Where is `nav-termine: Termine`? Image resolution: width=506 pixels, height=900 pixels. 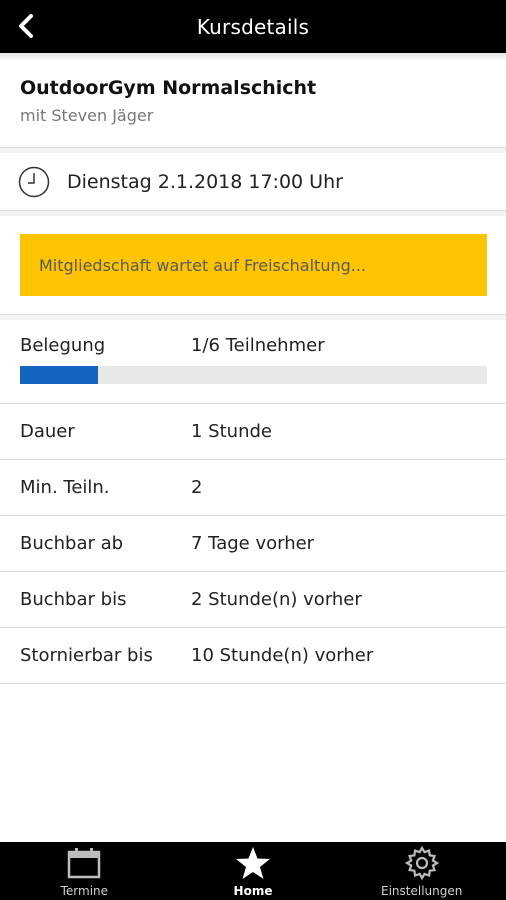
nav-termine: Termine is located at coordinates (84, 871).